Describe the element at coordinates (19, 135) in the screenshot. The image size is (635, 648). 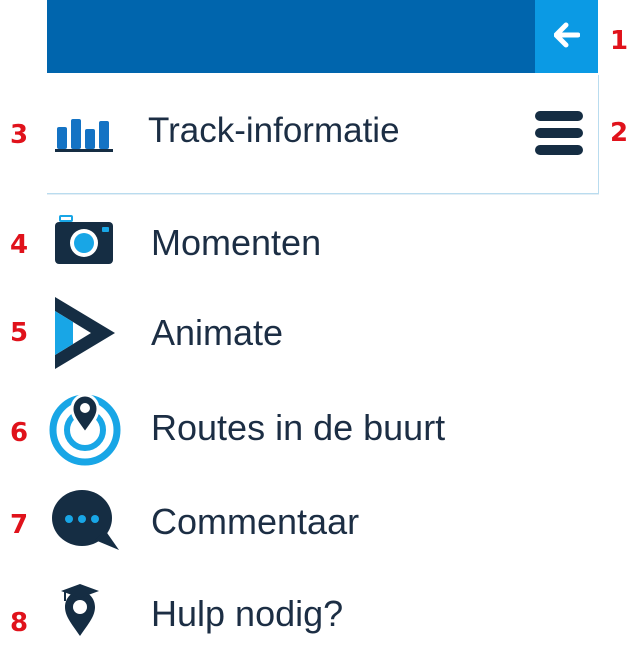
I see `annotation-3: 3` at that location.